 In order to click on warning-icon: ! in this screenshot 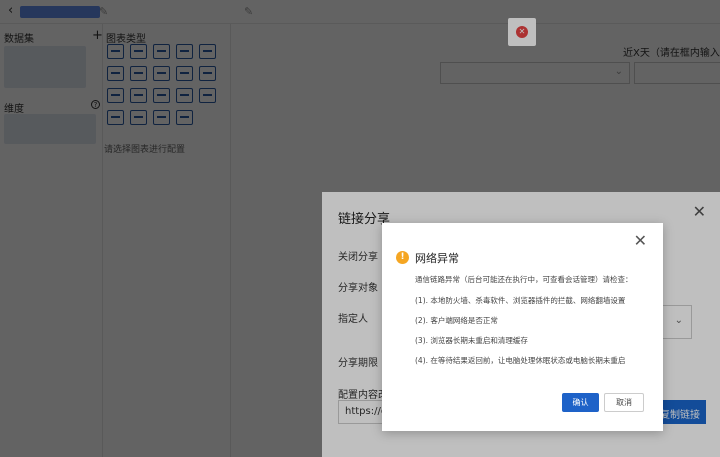, I will do `click(402, 257)`.